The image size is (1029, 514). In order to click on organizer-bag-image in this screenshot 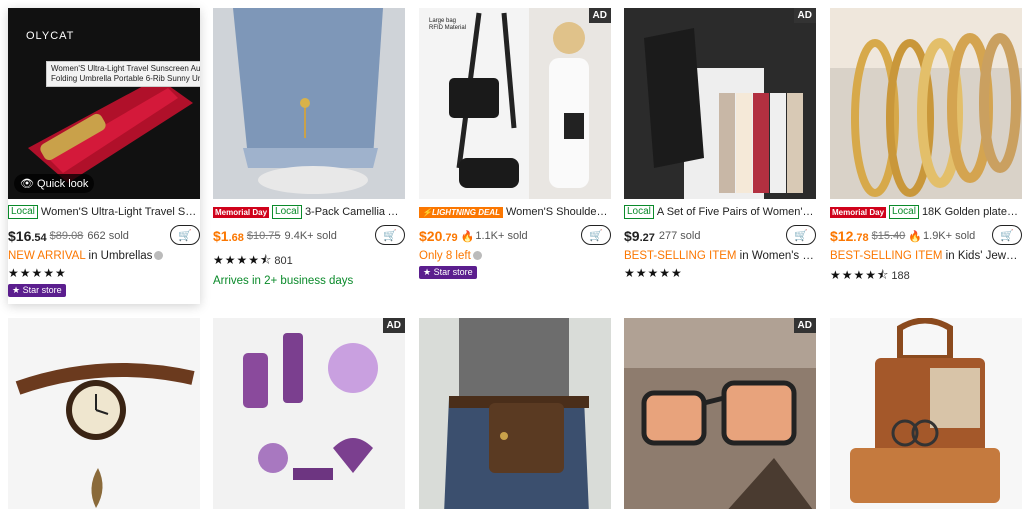, I will do `click(926, 413)`.